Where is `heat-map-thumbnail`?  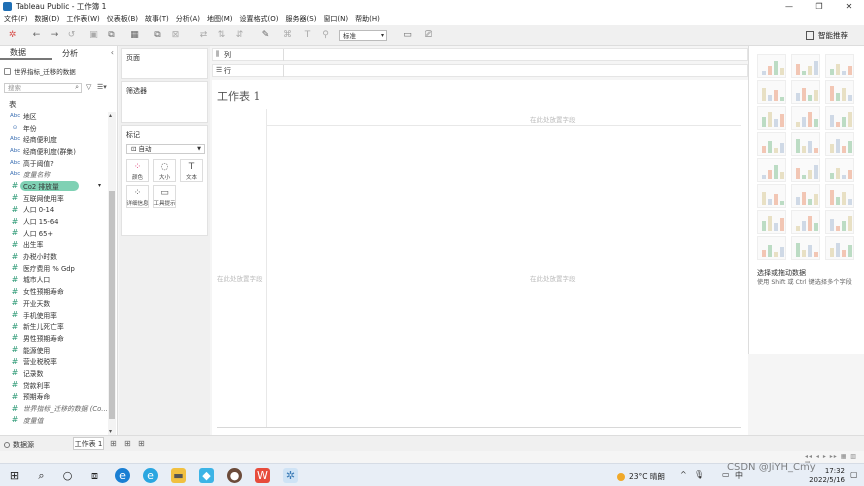 heat-map-thumbnail is located at coordinates (805, 66).